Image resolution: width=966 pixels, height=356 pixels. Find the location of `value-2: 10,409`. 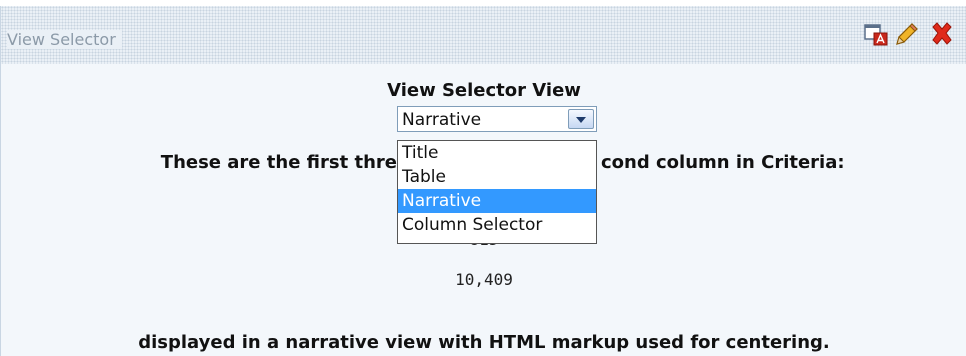

value-2: 10,409 is located at coordinates (484, 279).